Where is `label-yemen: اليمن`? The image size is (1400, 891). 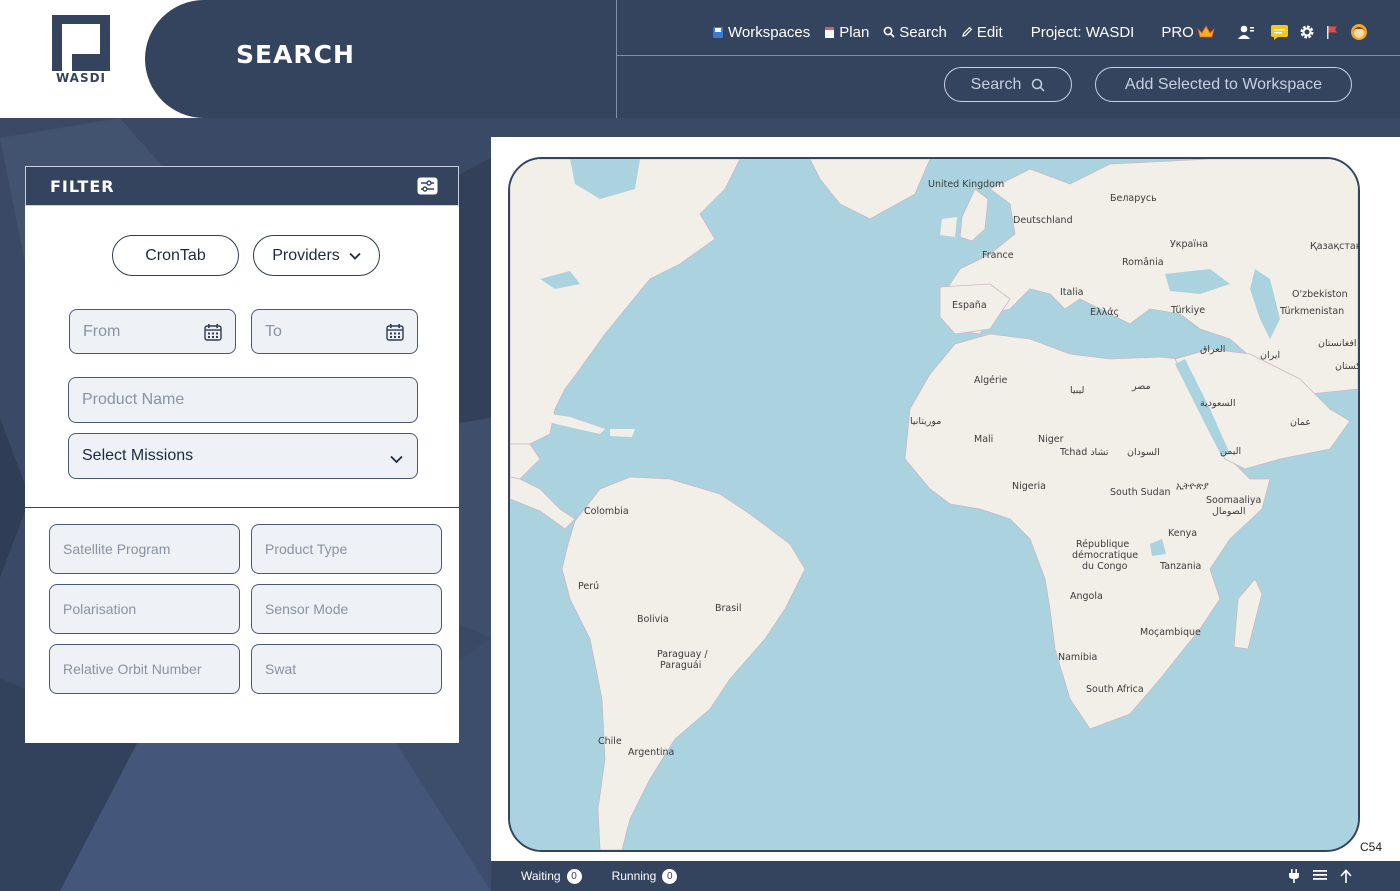 label-yemen: اليمن is located at coordinates (1230, 451).